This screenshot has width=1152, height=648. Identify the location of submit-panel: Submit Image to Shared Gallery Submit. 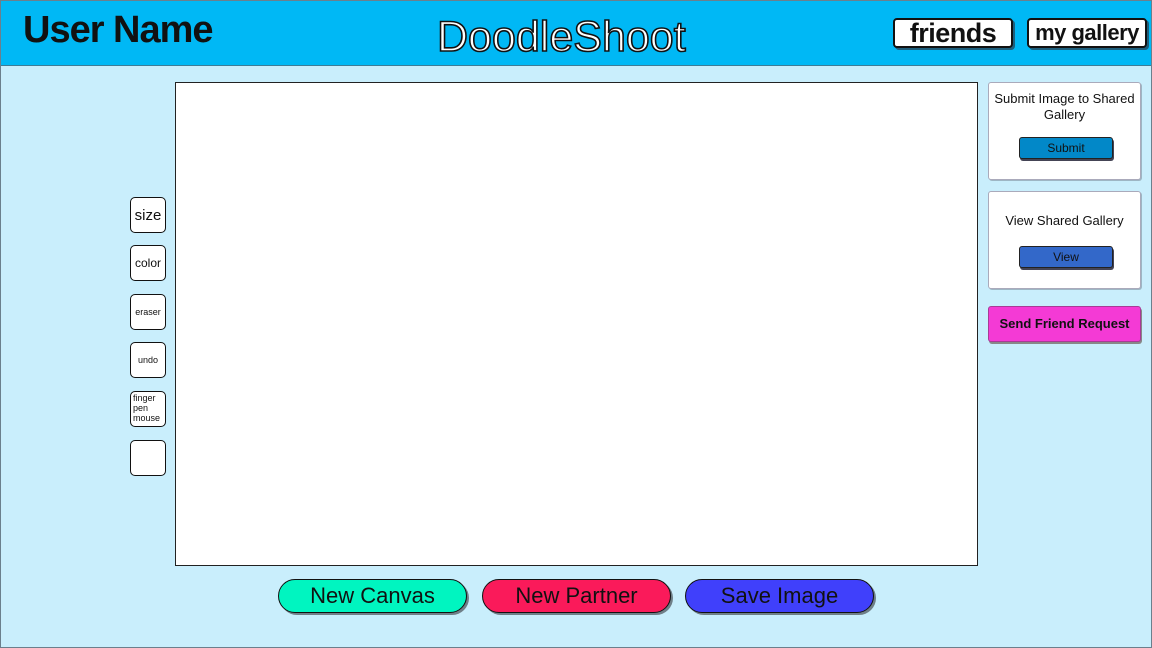
(1064, 131).